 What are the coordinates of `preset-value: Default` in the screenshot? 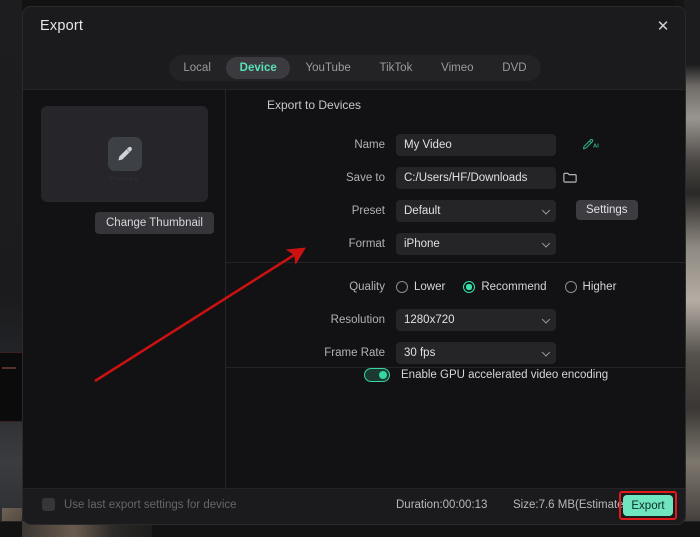 It's located at (422, 211).